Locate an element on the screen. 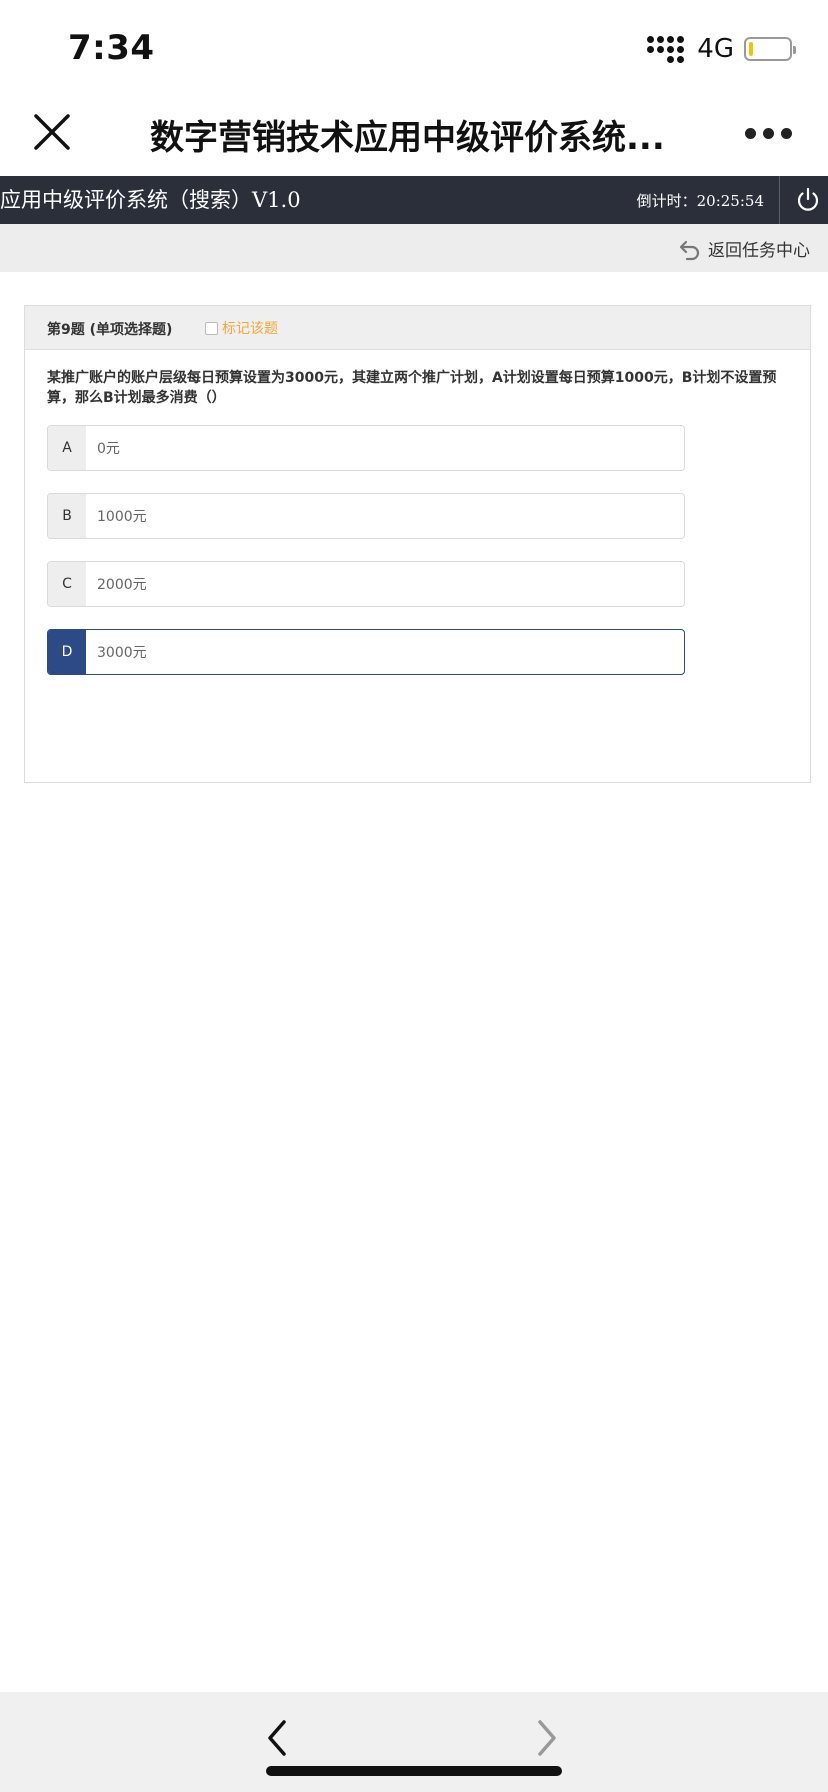  more-icon is located at coordinates (768, 133).